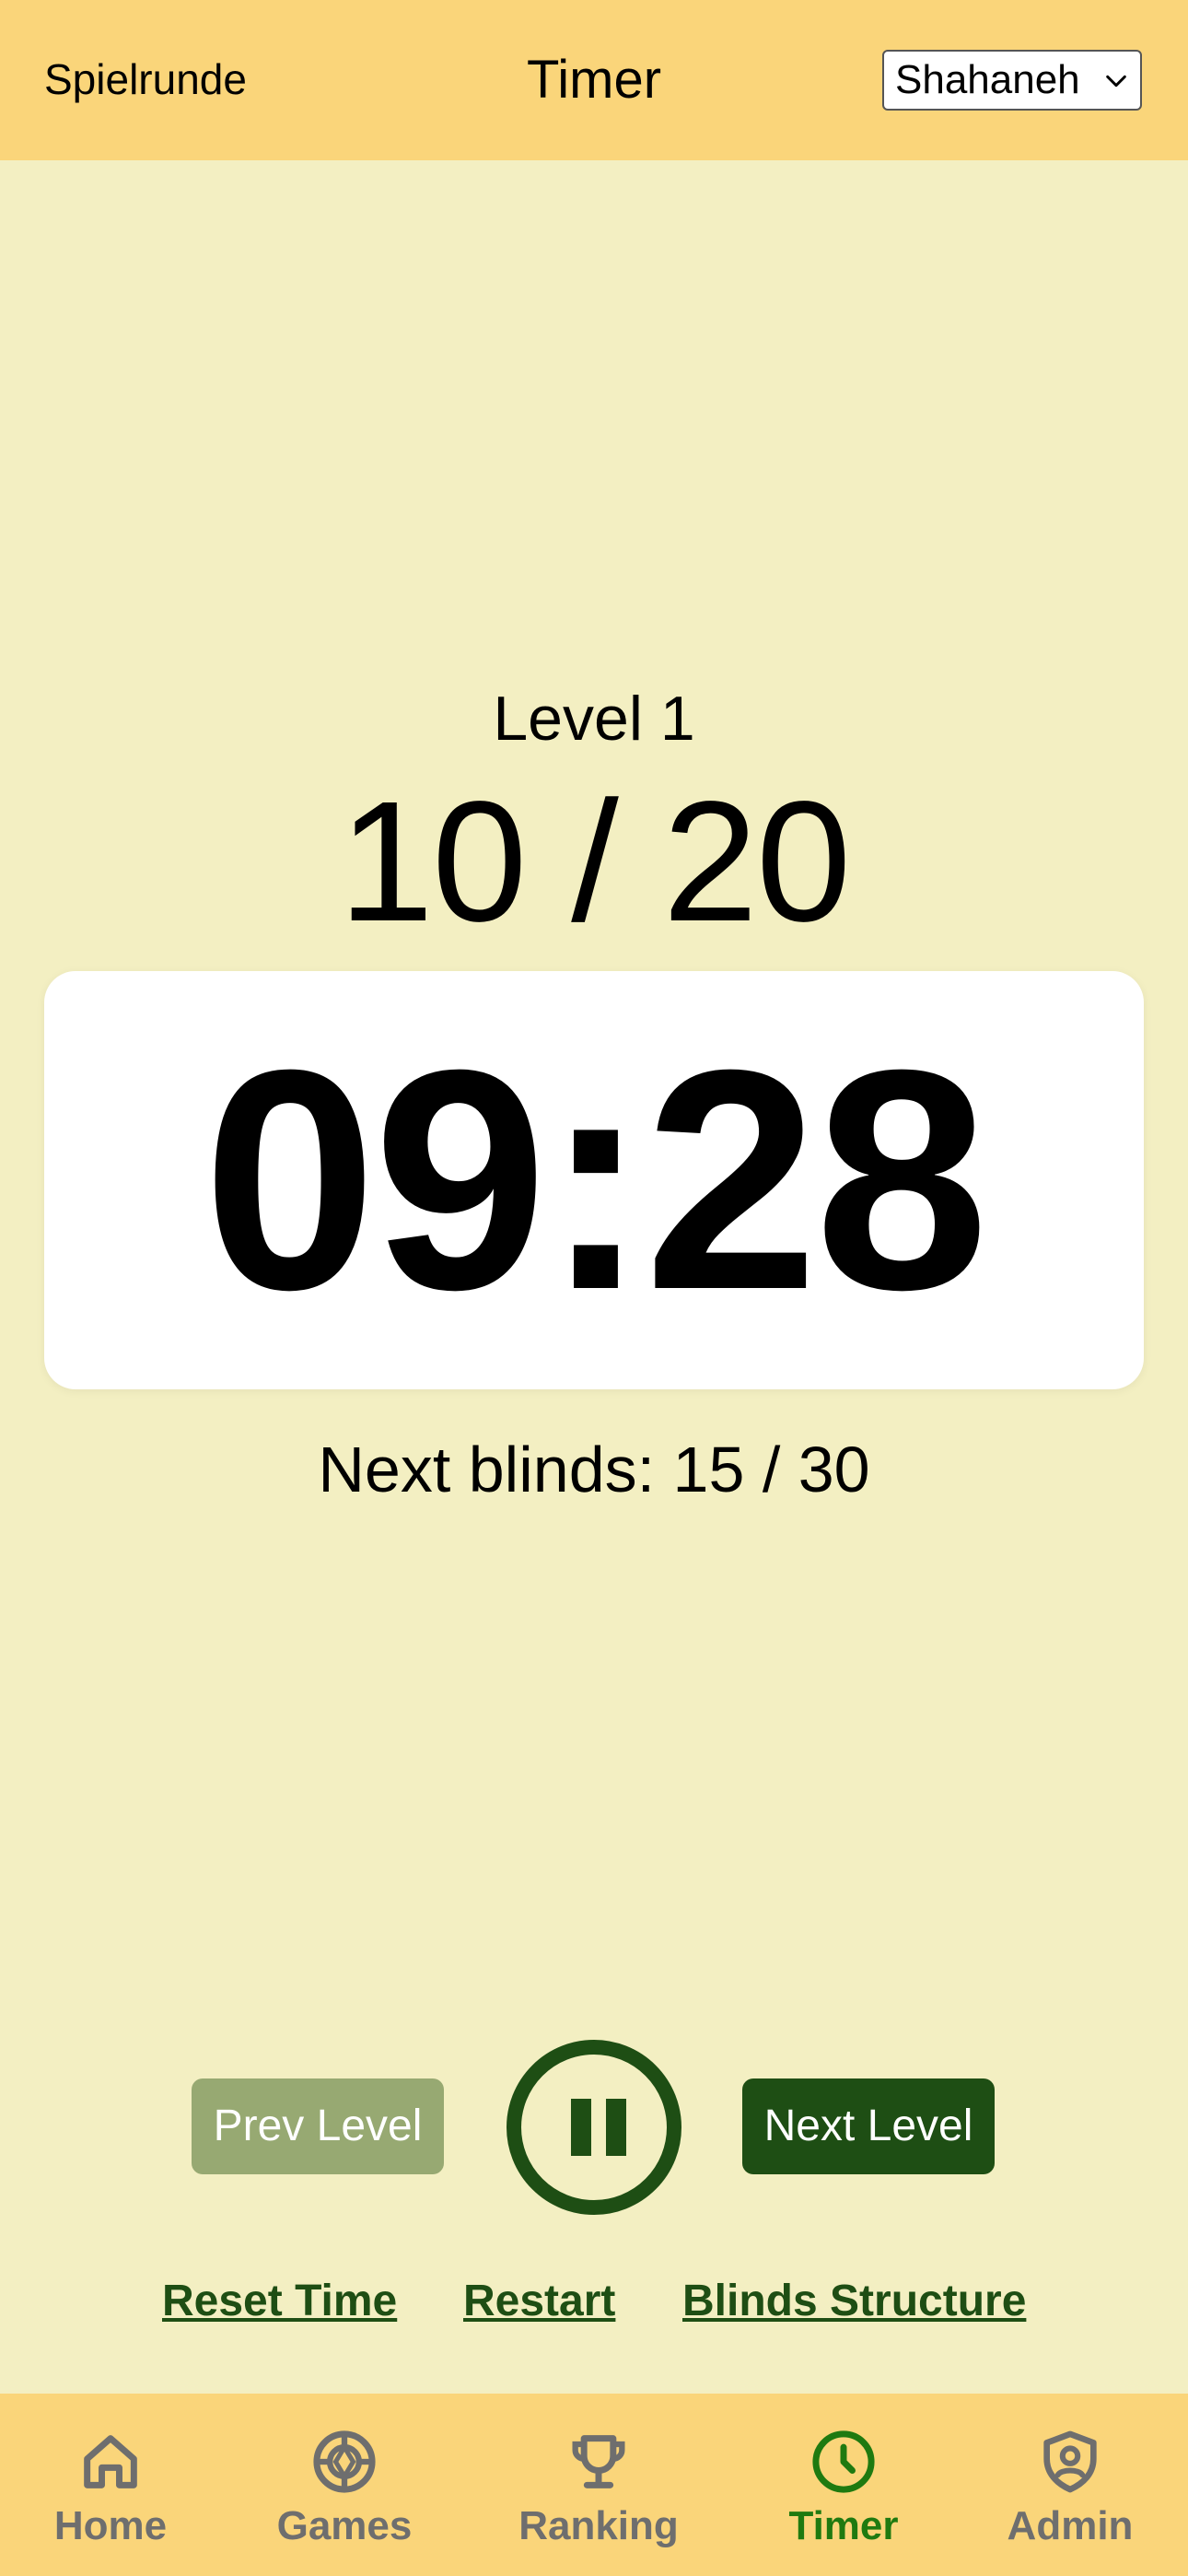  Describe the element at coordinates (581, 2127) in the screenshot. I see `pause-icon` at that location.